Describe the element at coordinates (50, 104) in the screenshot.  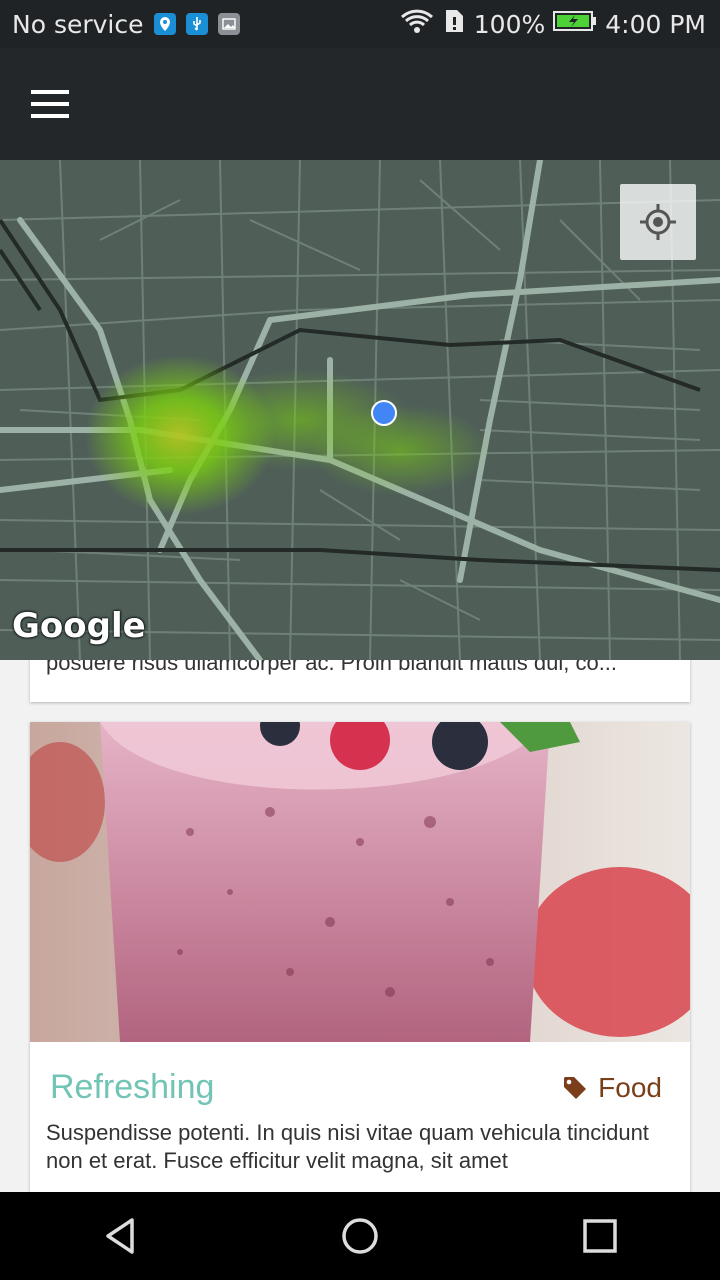
I see `hamburger-menu-icon` at that location.